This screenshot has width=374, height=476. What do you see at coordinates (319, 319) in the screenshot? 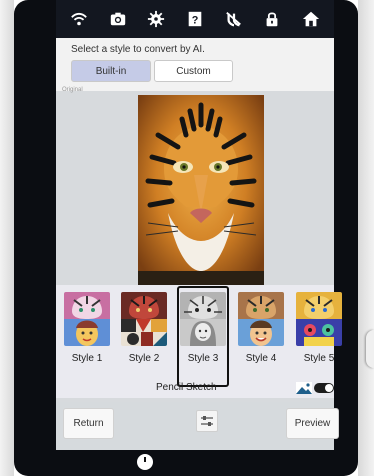
I see `style-5-thumbnail` at bounding box center [319, 319].